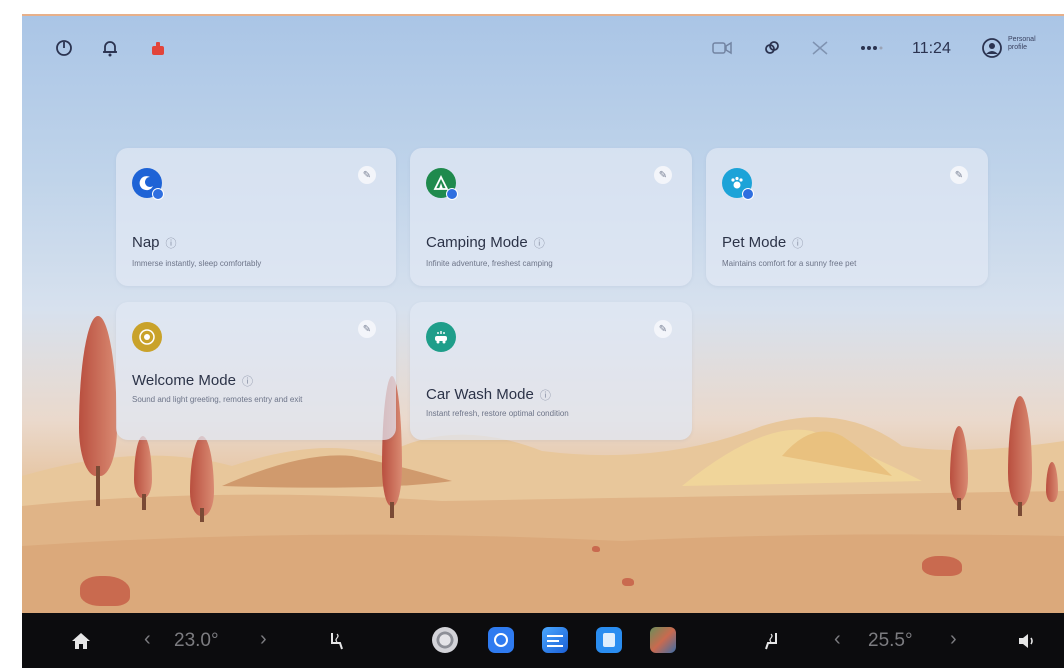  I want to click on card-title-text: Welcome Mode, so click(184, 380).